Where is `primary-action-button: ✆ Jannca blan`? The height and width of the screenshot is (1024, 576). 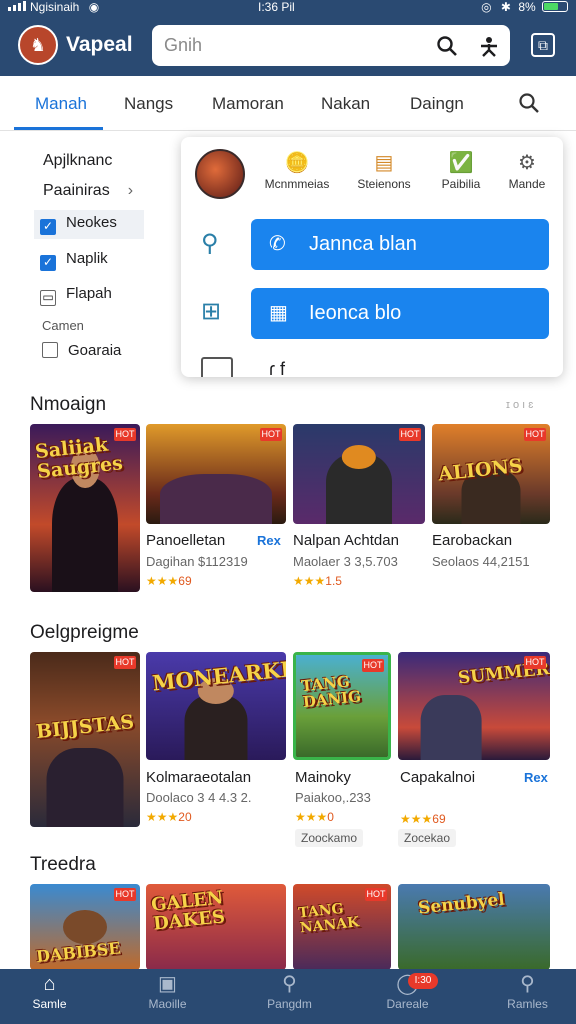
primary-action-button: ✆ Jannca blan is located at coordinates (400, 244).